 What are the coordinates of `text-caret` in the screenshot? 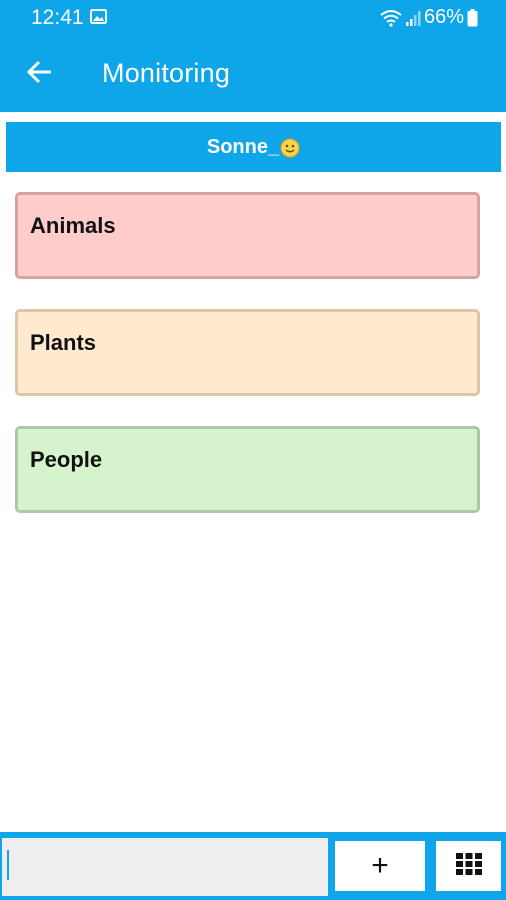 It's located at (8, 865).